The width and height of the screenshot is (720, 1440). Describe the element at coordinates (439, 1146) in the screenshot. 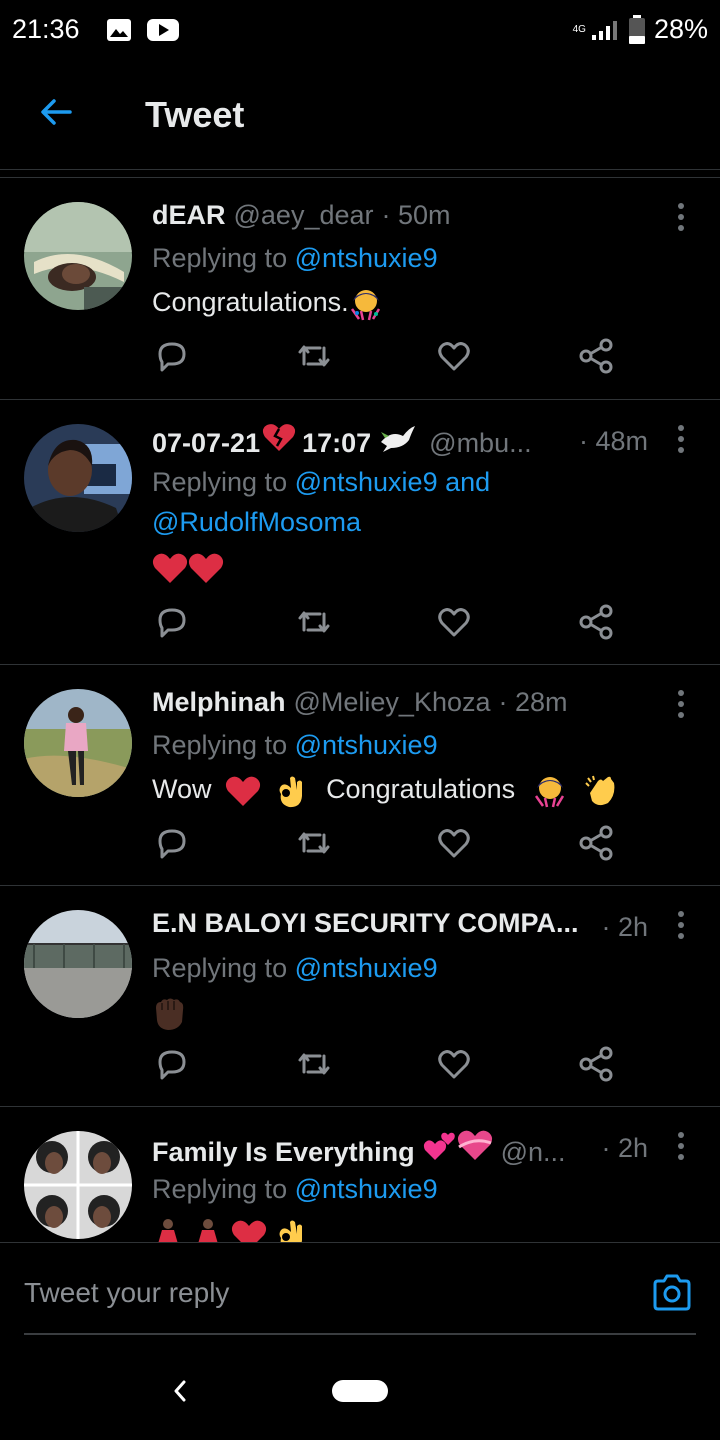

I see `two-hearts-emoji-icon` at that location.